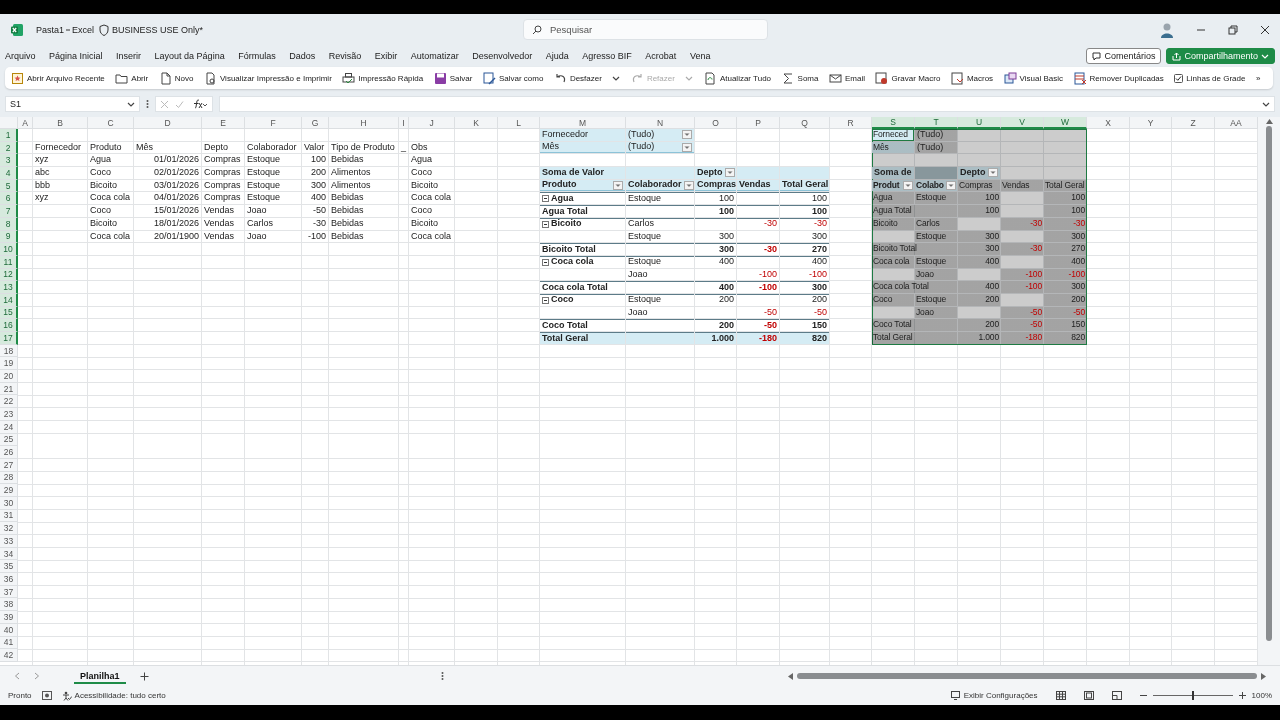 This screenshot has width=1280, height=720. Describe the element at coordinates (979, 123) in the screenshot. I see `column-header: U` at that location.